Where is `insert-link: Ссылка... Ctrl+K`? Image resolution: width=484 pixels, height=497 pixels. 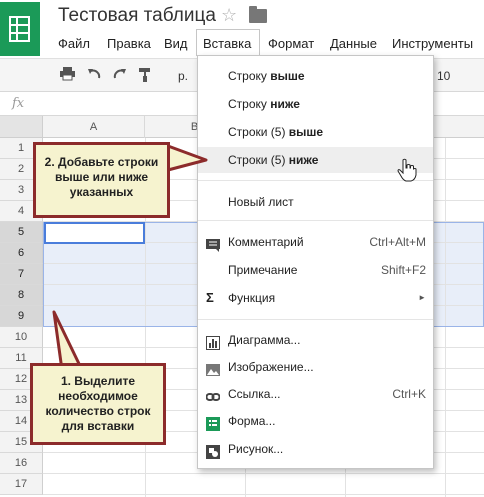
insert-link: Ссылка... Ctrl+K is located at coordinates (315, 394).